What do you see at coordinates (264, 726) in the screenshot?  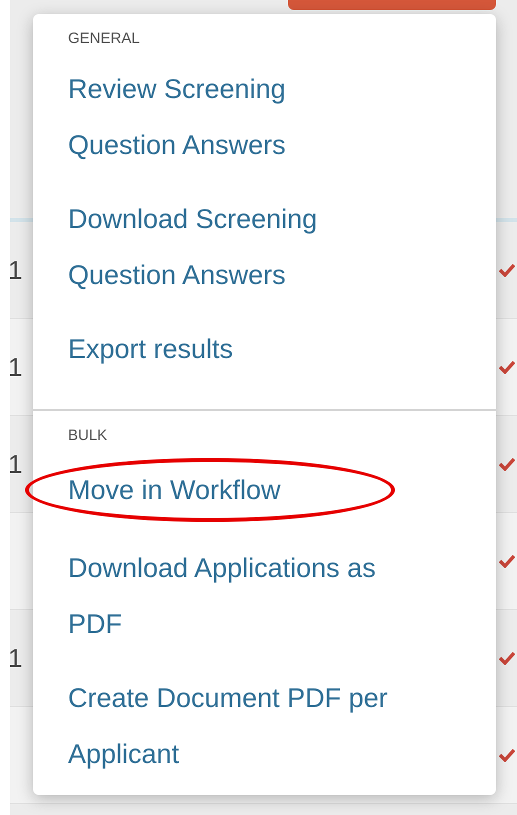 I see `menu-item: Create Document PDF per Applicant` at bounding box center [264, 726].